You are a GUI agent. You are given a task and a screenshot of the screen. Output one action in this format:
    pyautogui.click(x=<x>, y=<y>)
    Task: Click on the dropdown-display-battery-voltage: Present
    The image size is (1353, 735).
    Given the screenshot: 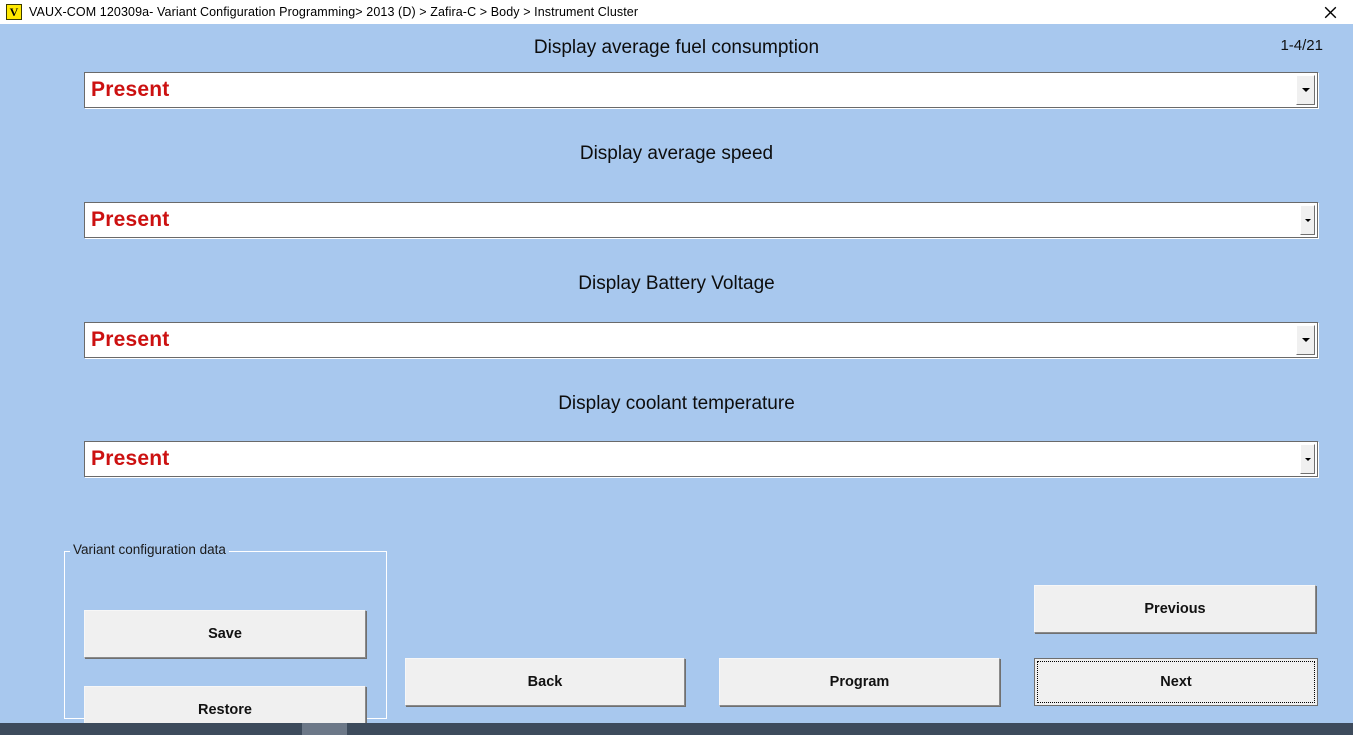 What is the action you would take?
    pyautogui.click(x=701, y=340)
    